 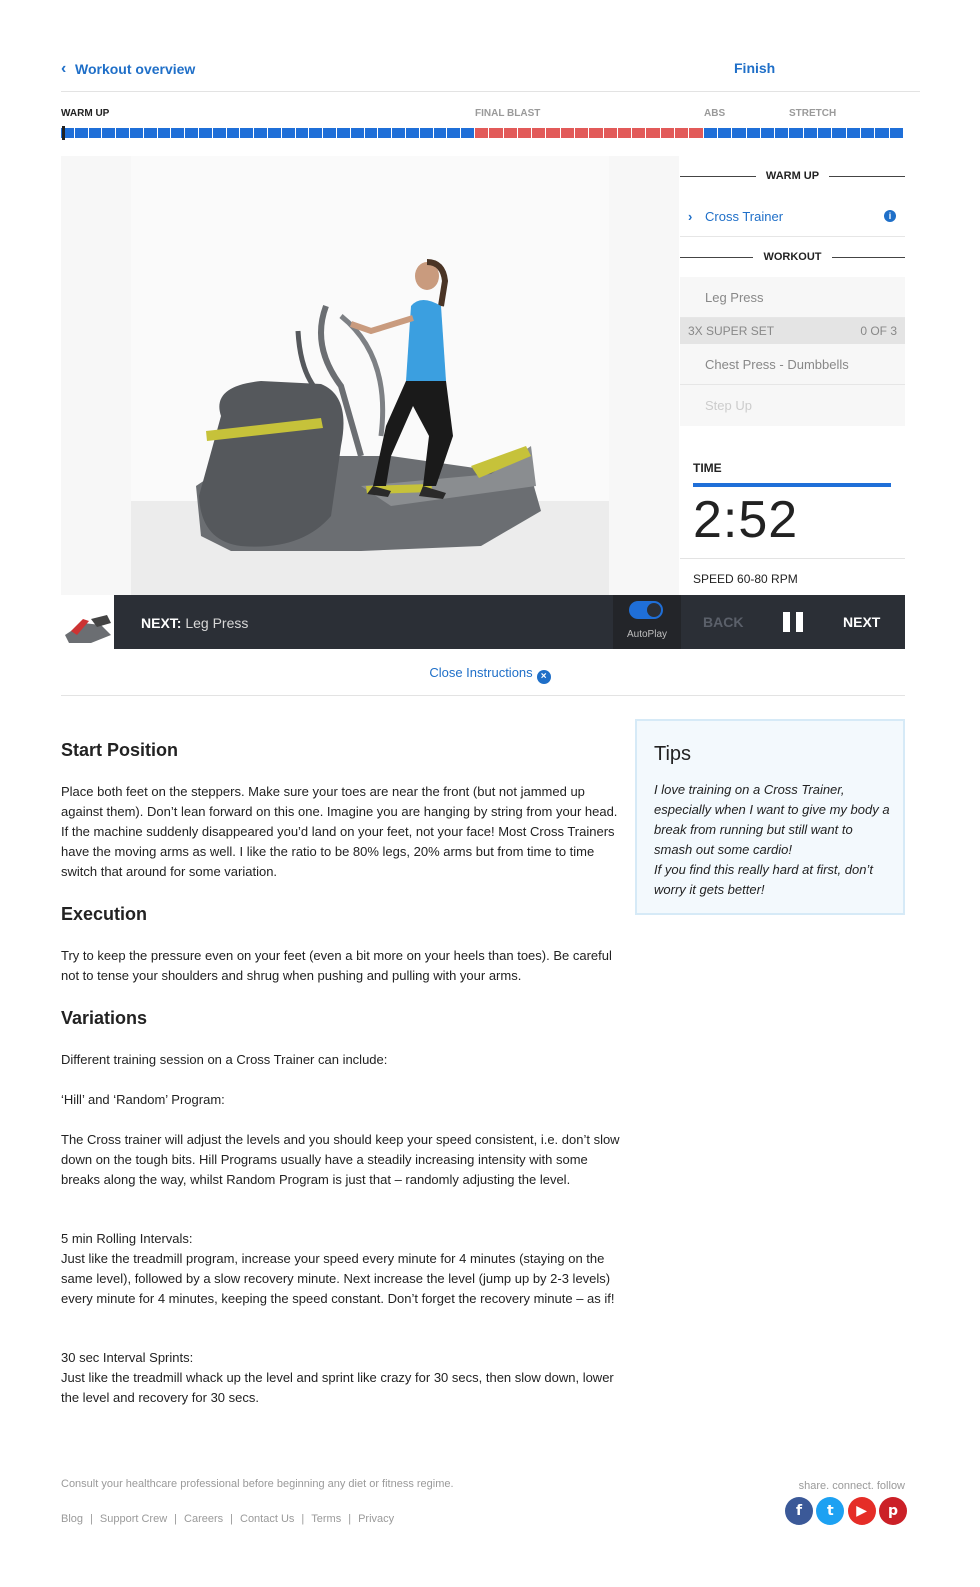 What do you see at coordinates (731, 331) in the screenshot?
I see `superset-label: 3X SUPER SET` at bounding box center [731, 331].